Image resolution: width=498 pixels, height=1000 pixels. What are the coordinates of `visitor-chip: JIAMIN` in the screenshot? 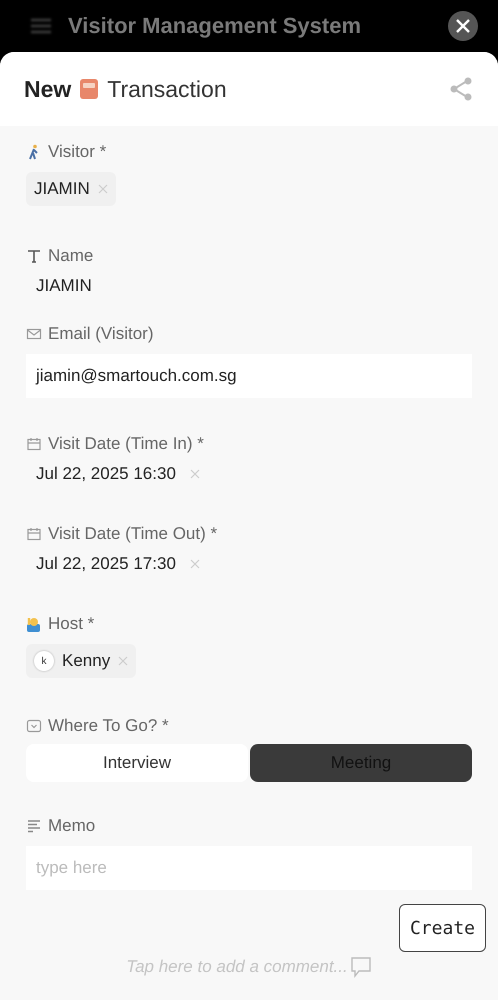 It's located at (71, 189).